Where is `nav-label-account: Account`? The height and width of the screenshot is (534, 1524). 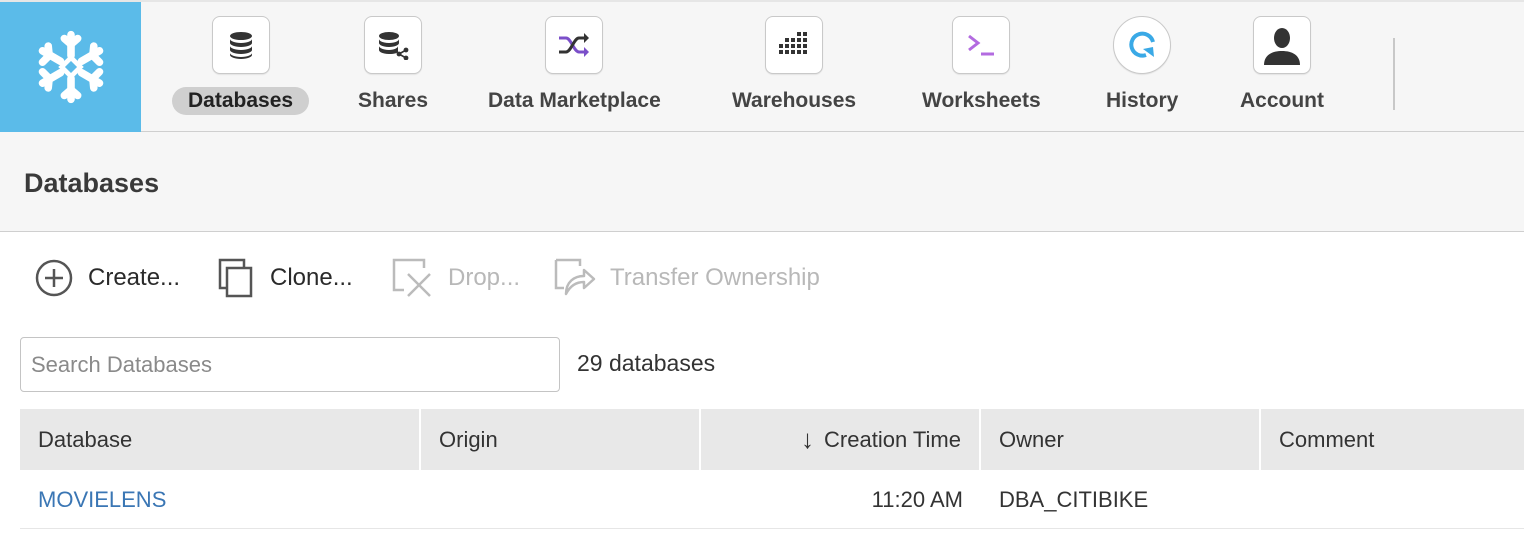 nav-label-account: Account is located at coordinates (1282, 100).